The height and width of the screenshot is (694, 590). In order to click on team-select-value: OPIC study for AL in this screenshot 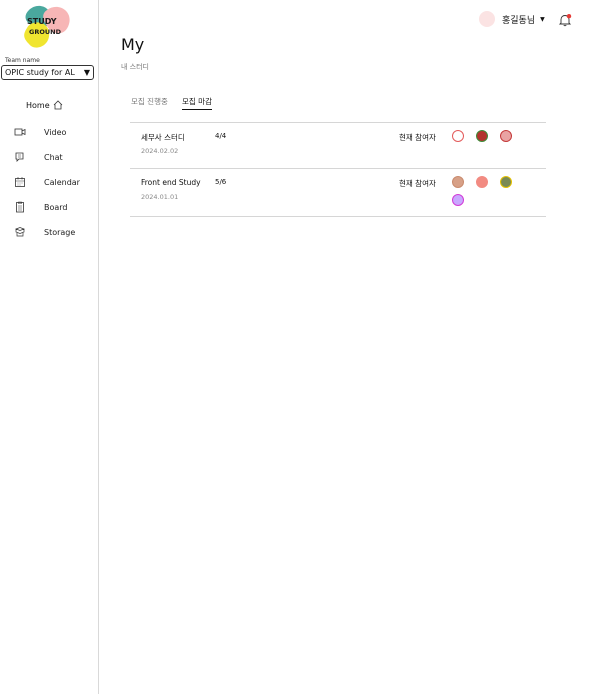, I will do `click(40, 72)`.